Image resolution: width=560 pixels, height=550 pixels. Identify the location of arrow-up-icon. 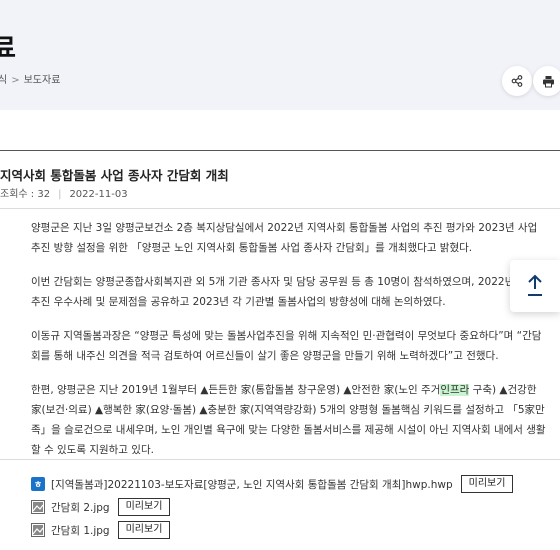
(535, 285).